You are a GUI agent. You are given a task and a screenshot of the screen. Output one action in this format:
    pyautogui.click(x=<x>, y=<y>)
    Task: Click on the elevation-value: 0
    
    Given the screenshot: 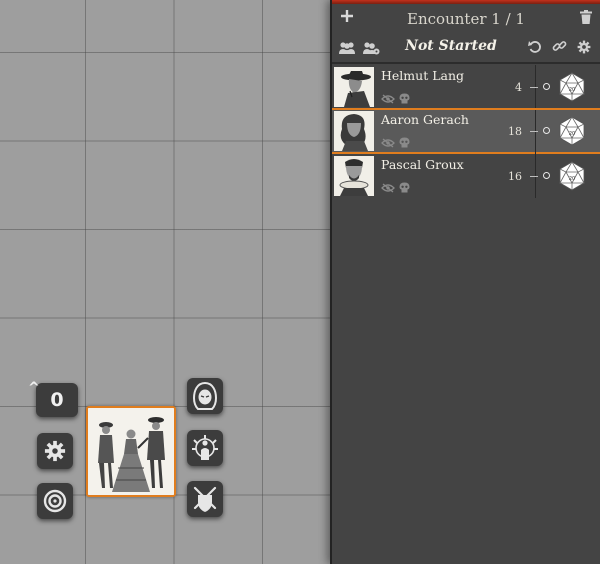 What is the action you would take?
    pyautogui.click(x=56, y=400)
    